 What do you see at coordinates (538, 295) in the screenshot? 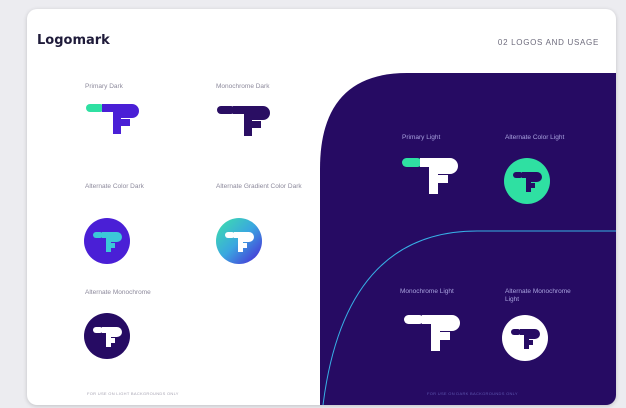
I see `caption-alternate-monochrome-light: Alternate Monochrome Light` at bounding box center [538, 295].